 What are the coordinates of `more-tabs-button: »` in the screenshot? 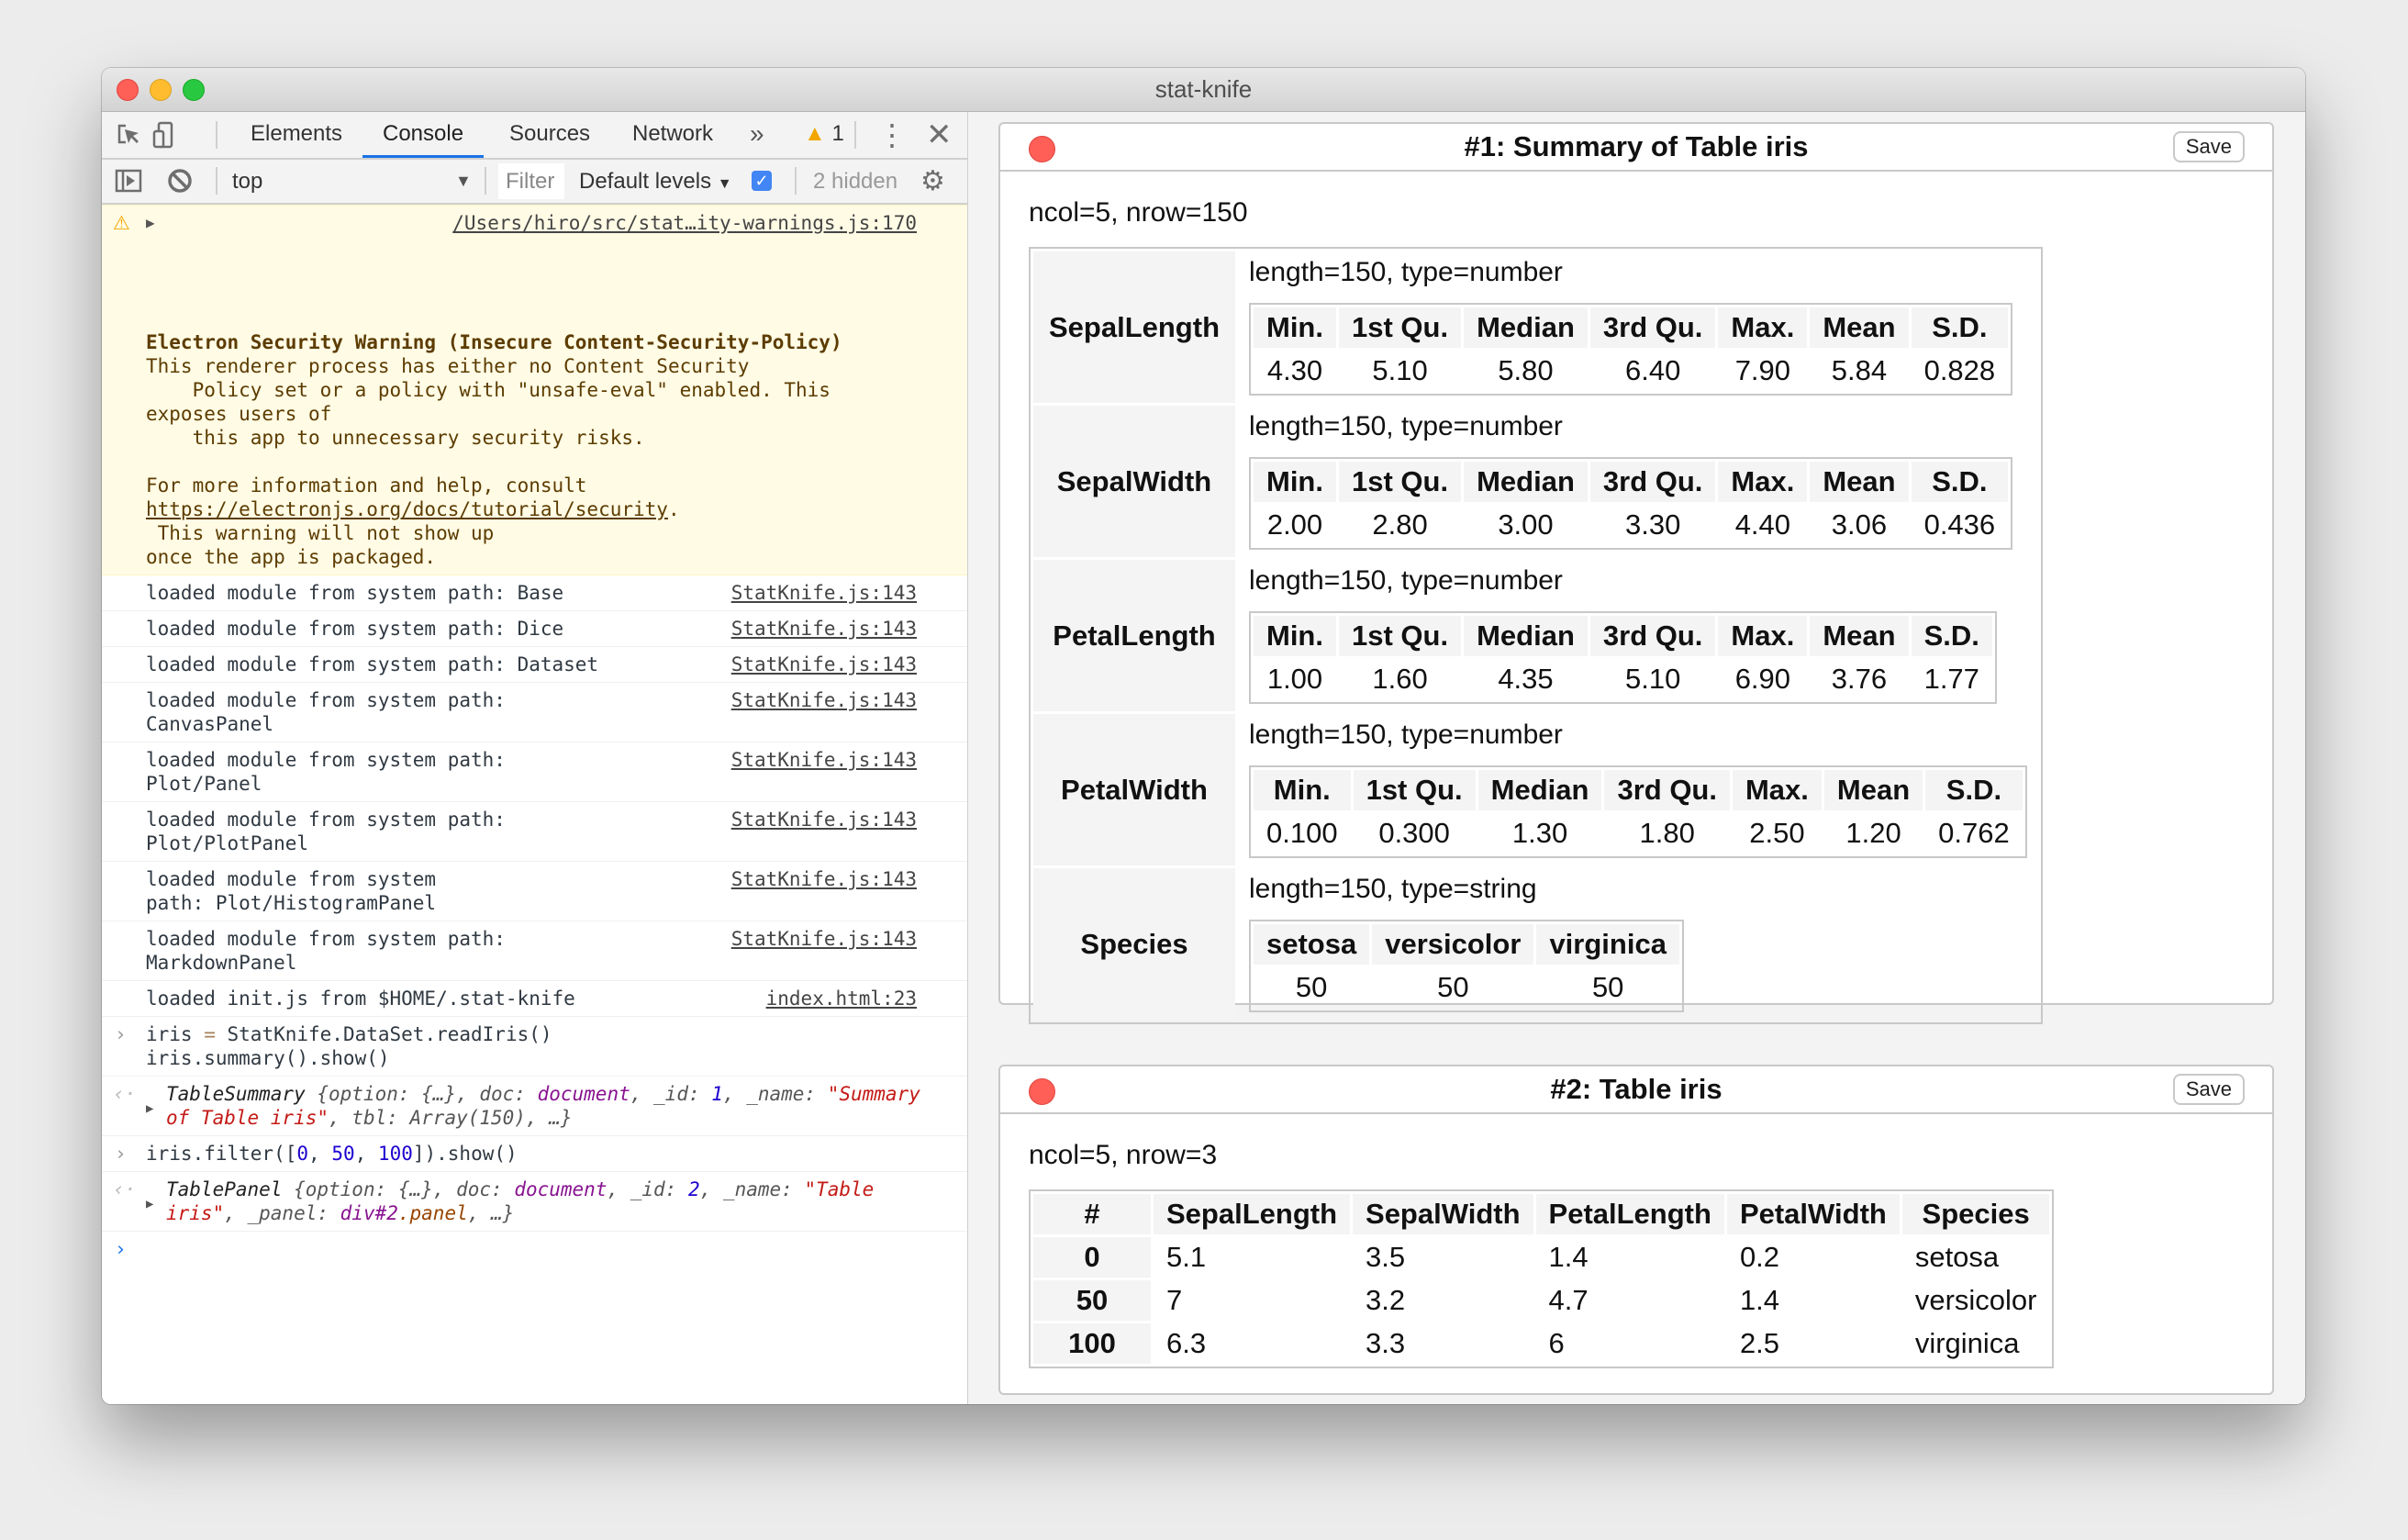 It's located at (757, 134).